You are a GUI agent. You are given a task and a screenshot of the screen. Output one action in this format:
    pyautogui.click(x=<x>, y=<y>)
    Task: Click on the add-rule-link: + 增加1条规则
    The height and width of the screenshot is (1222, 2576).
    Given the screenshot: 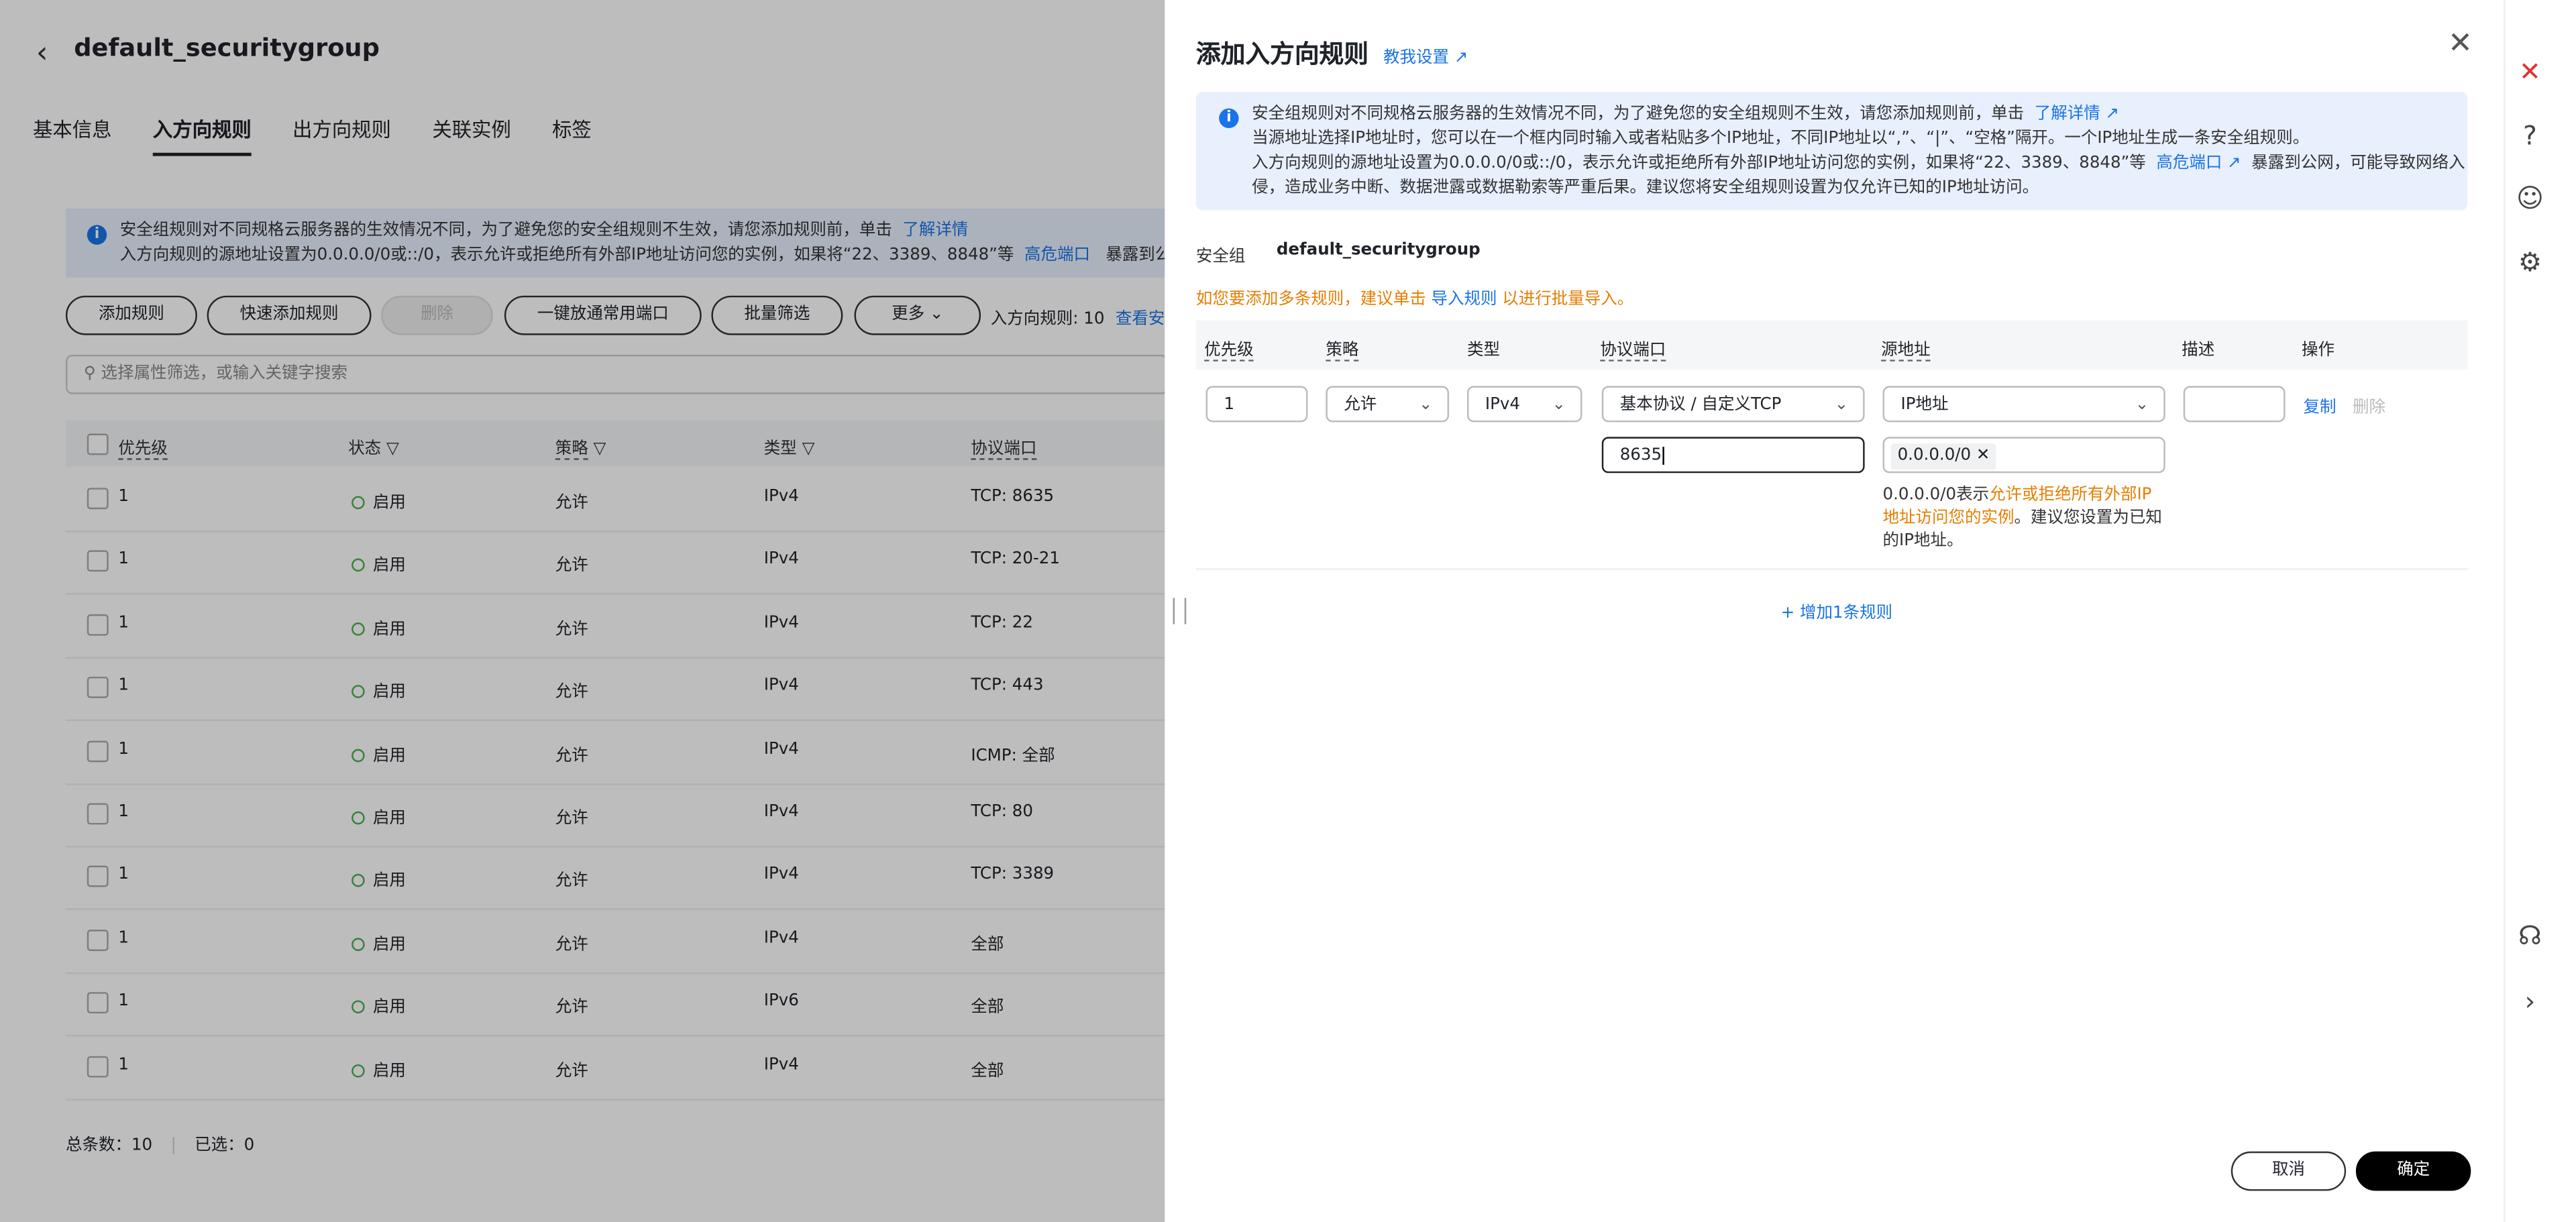 What is the action you would take?
    pyautogui.click(x=1836, y=610)
    